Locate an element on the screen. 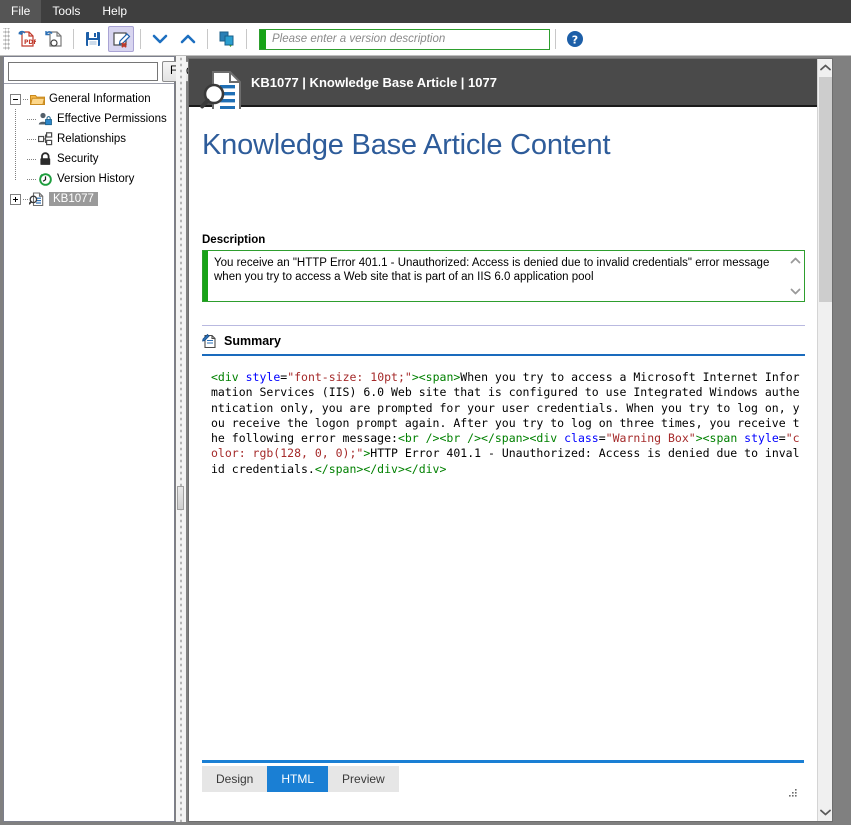 The width and height of the screenshot is (851, 825). tree-item-kb1077: KB1077 is located at coordinates (89, 199).